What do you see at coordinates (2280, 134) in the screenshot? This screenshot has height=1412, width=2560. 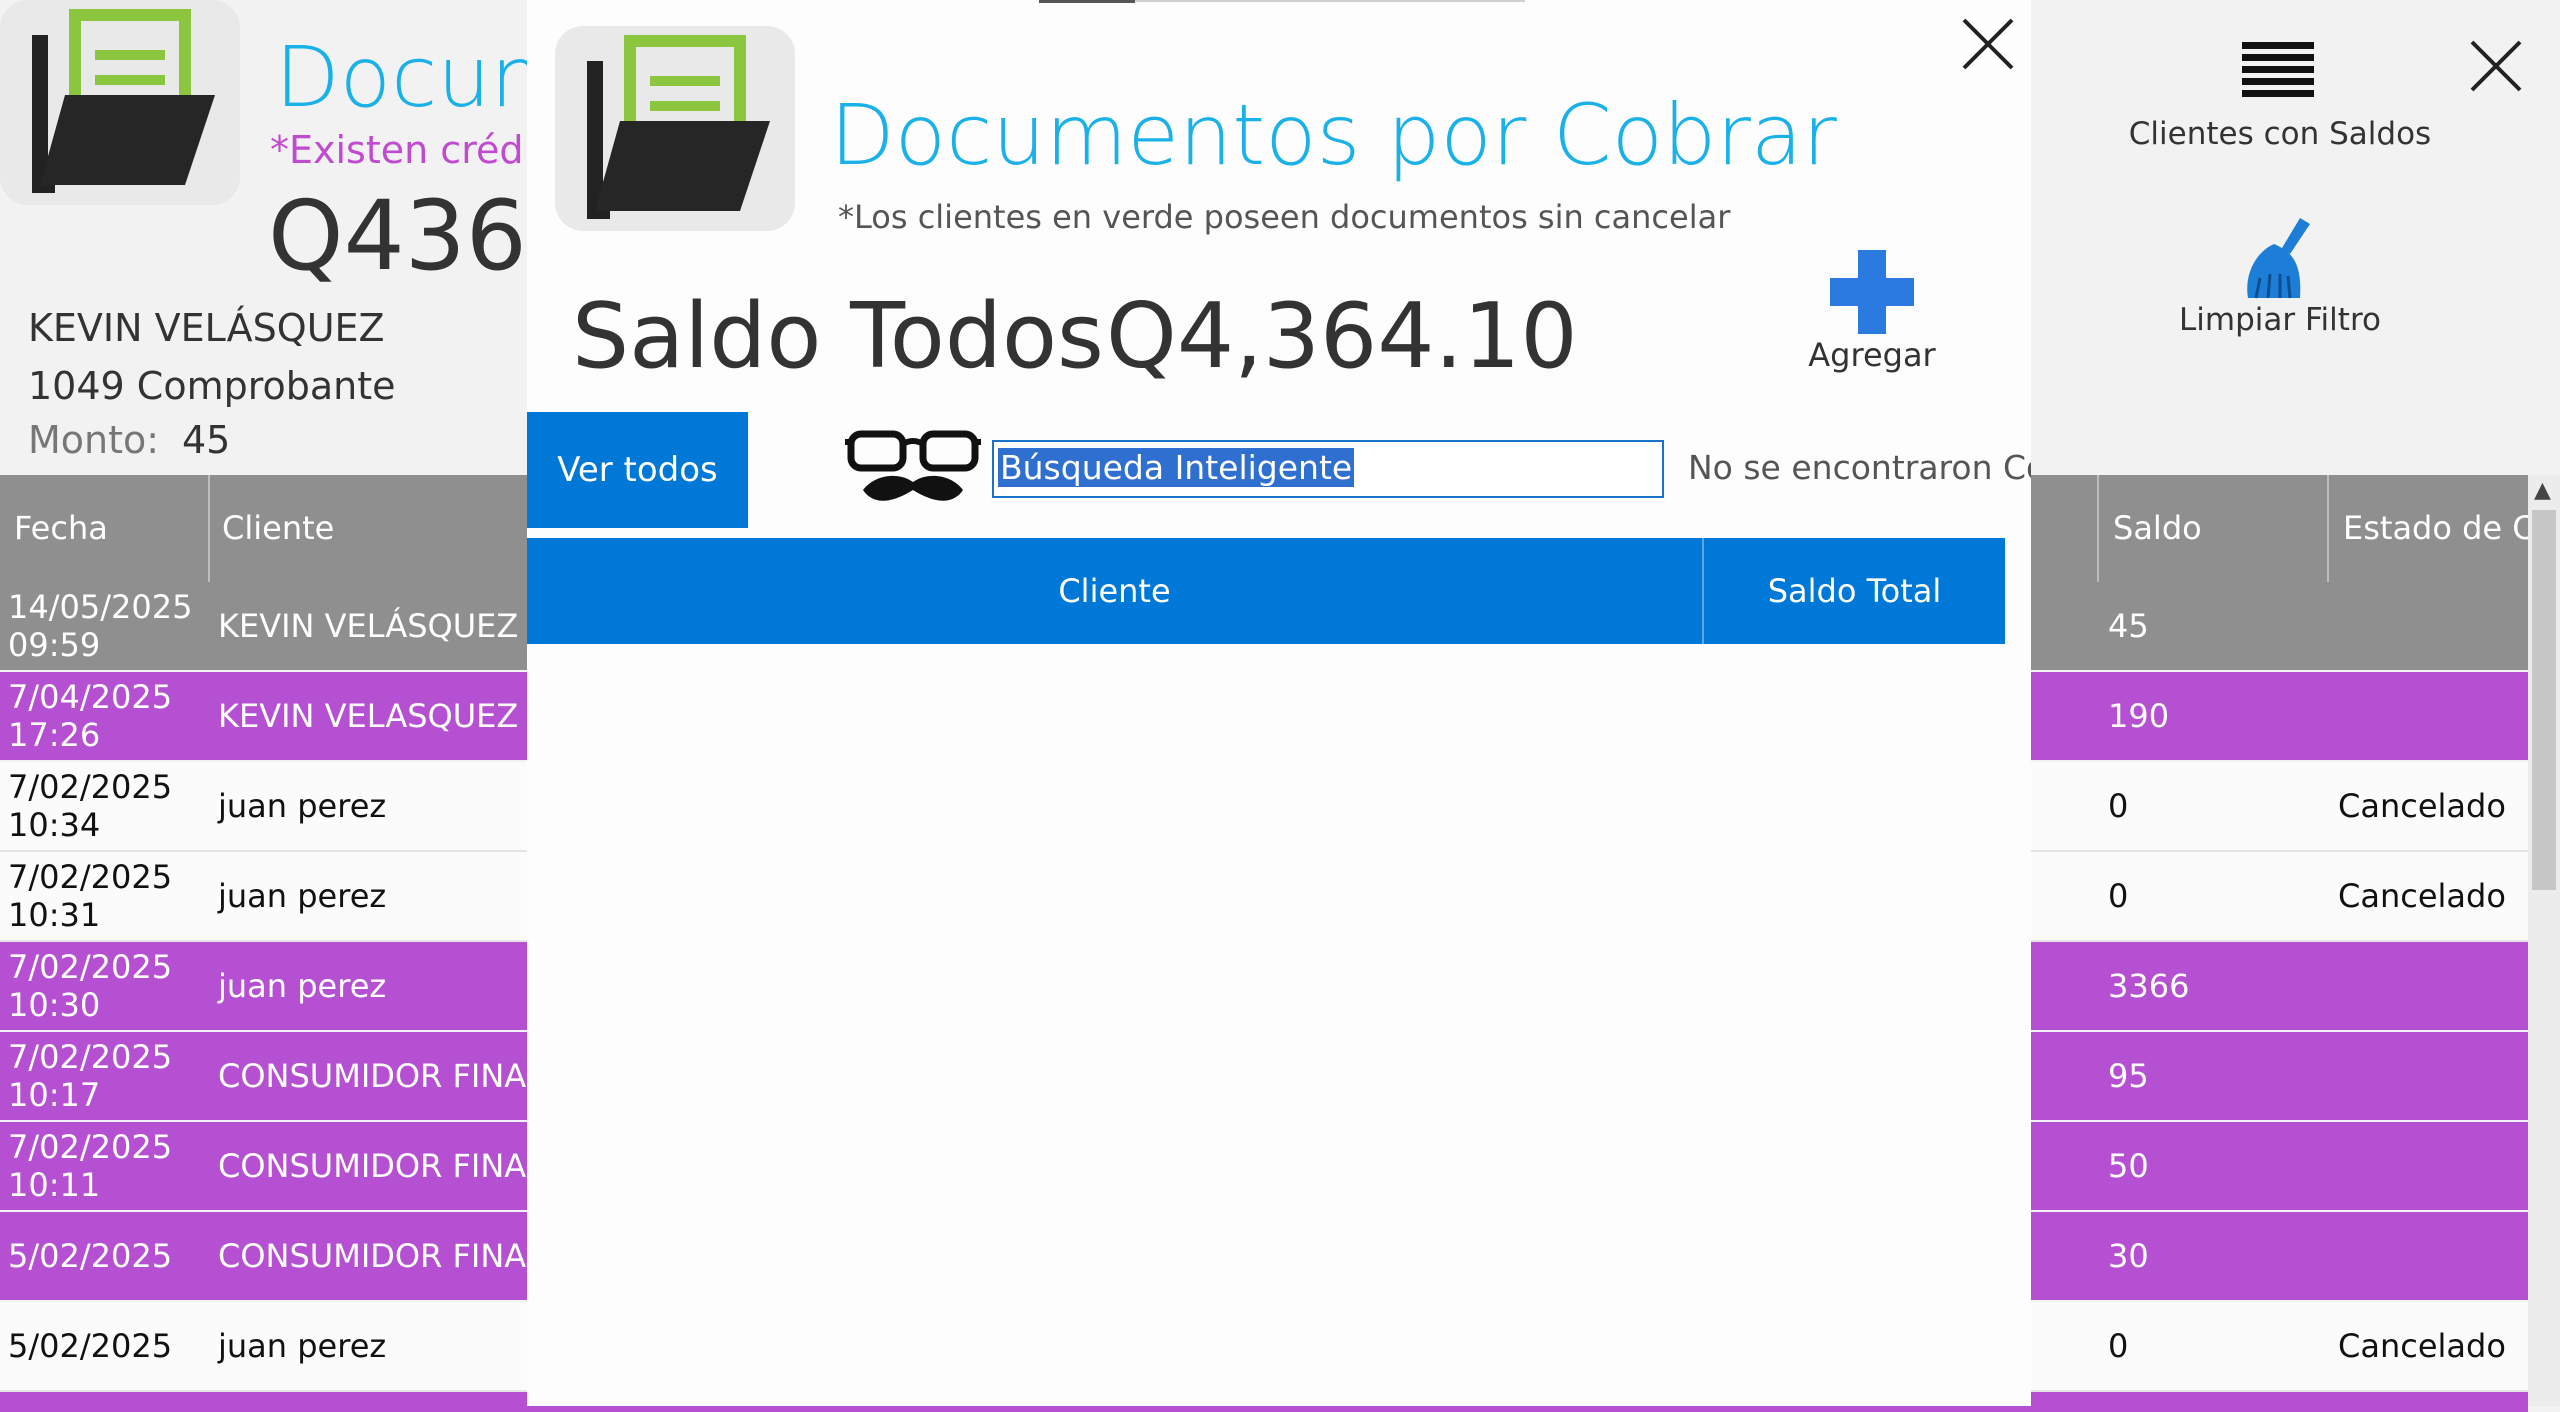 I see `clients-with-balance-label: Clientes con Saldos` at bounding box center [2280, 134].